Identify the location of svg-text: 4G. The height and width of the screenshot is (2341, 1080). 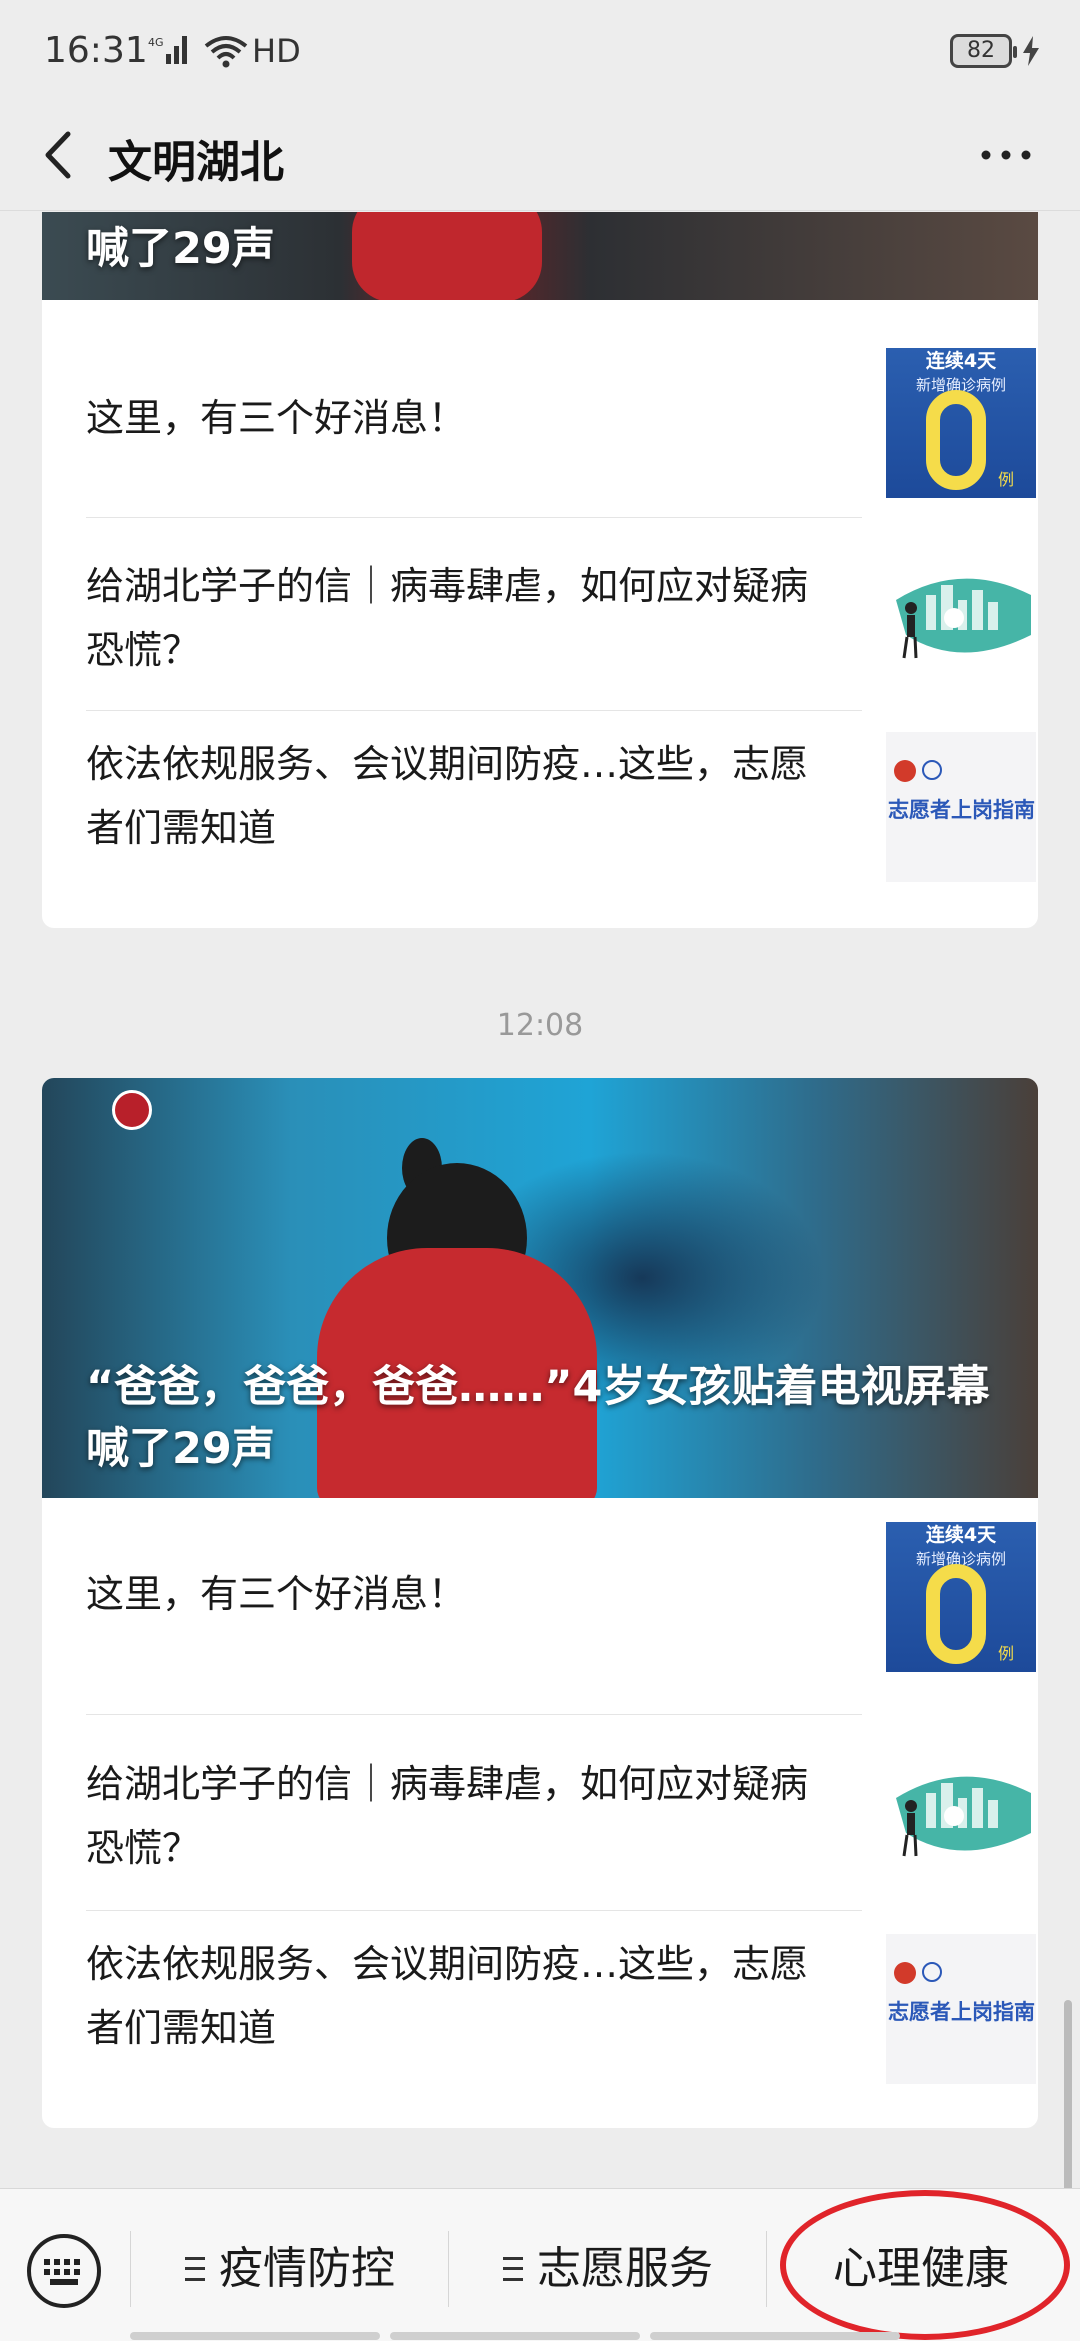
(156, 42).